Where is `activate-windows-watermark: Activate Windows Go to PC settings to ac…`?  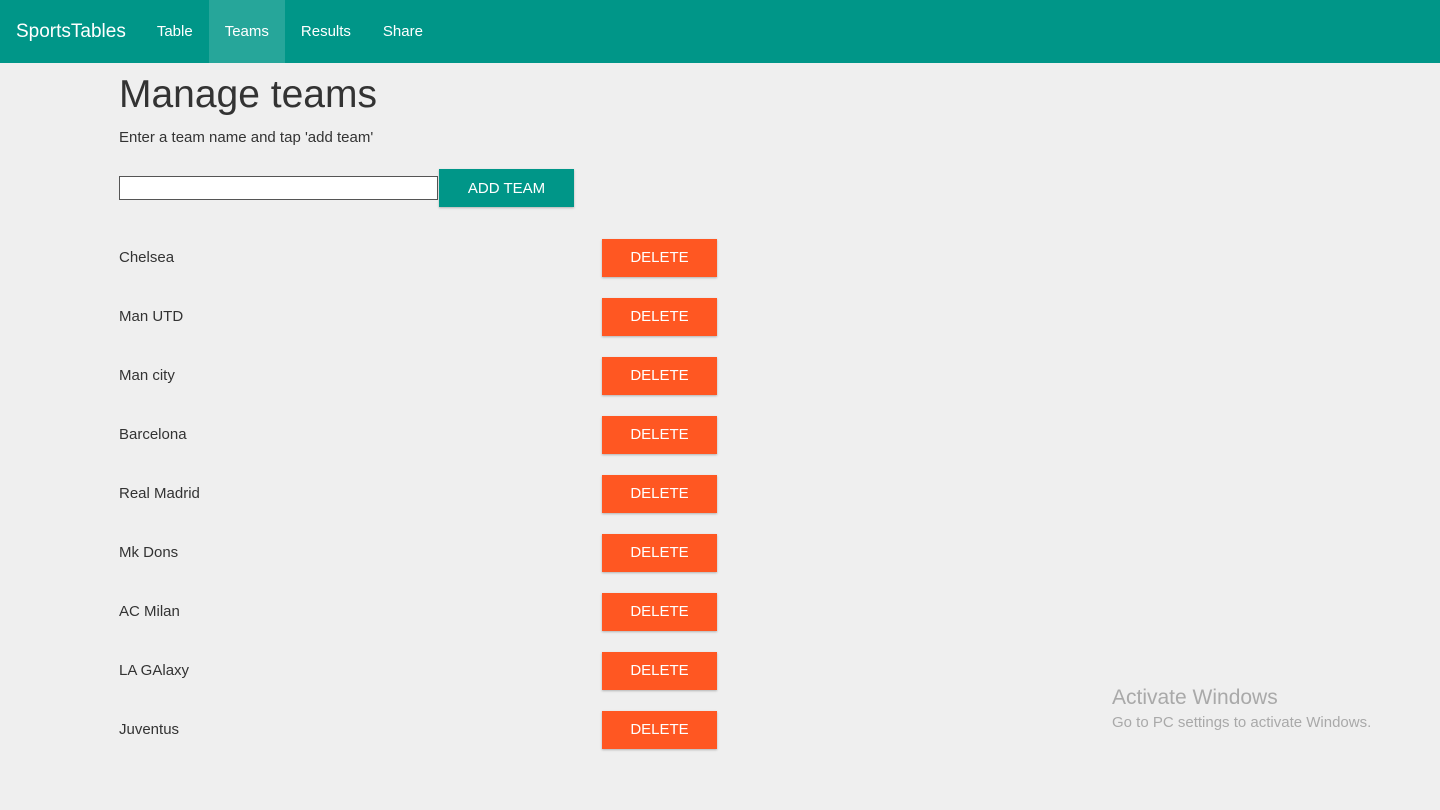
activate-windows-watermark: Activate Windows Go to PC settings to ac… is located at coordinates (1241, 708).